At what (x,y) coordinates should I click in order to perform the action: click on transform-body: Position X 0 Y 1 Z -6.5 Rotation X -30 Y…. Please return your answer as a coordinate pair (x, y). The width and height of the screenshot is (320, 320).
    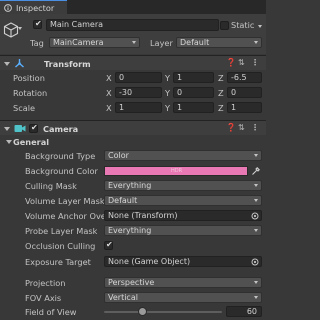
    Looking at the image, I should click on (133, 94).